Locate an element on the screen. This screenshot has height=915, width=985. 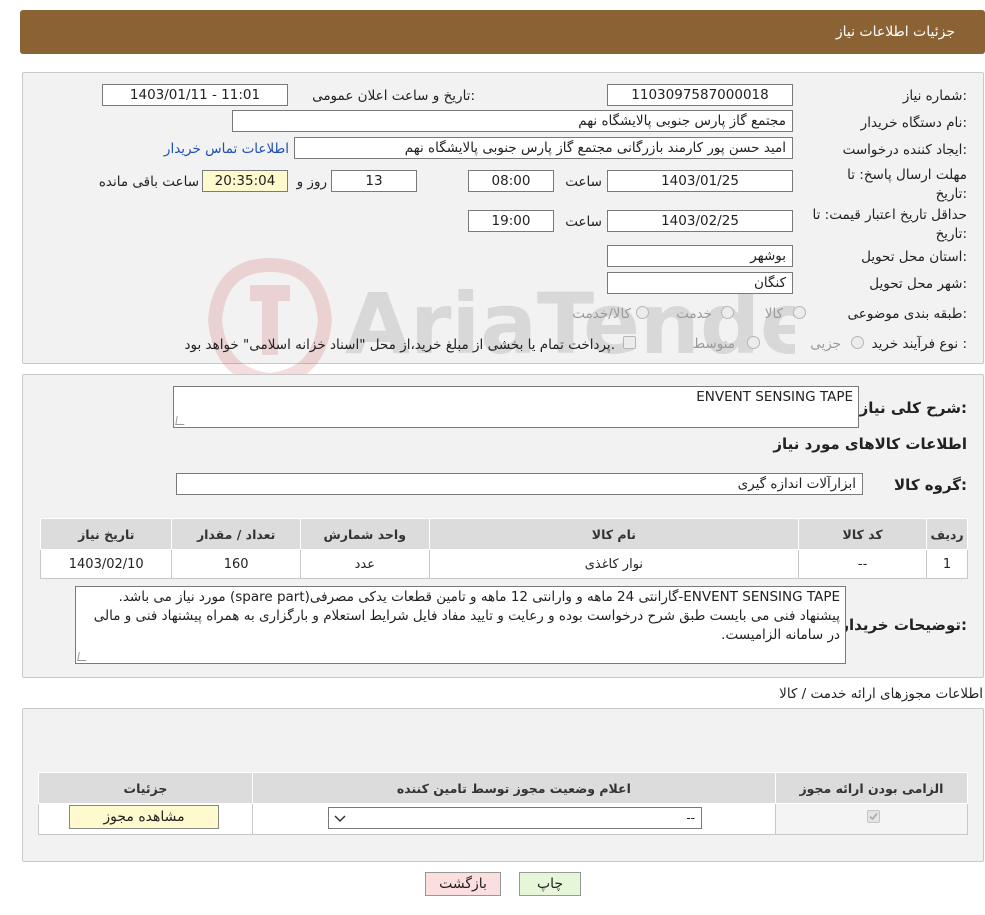
reply-time-field: 08:00 is located at coordinates (511, 181).